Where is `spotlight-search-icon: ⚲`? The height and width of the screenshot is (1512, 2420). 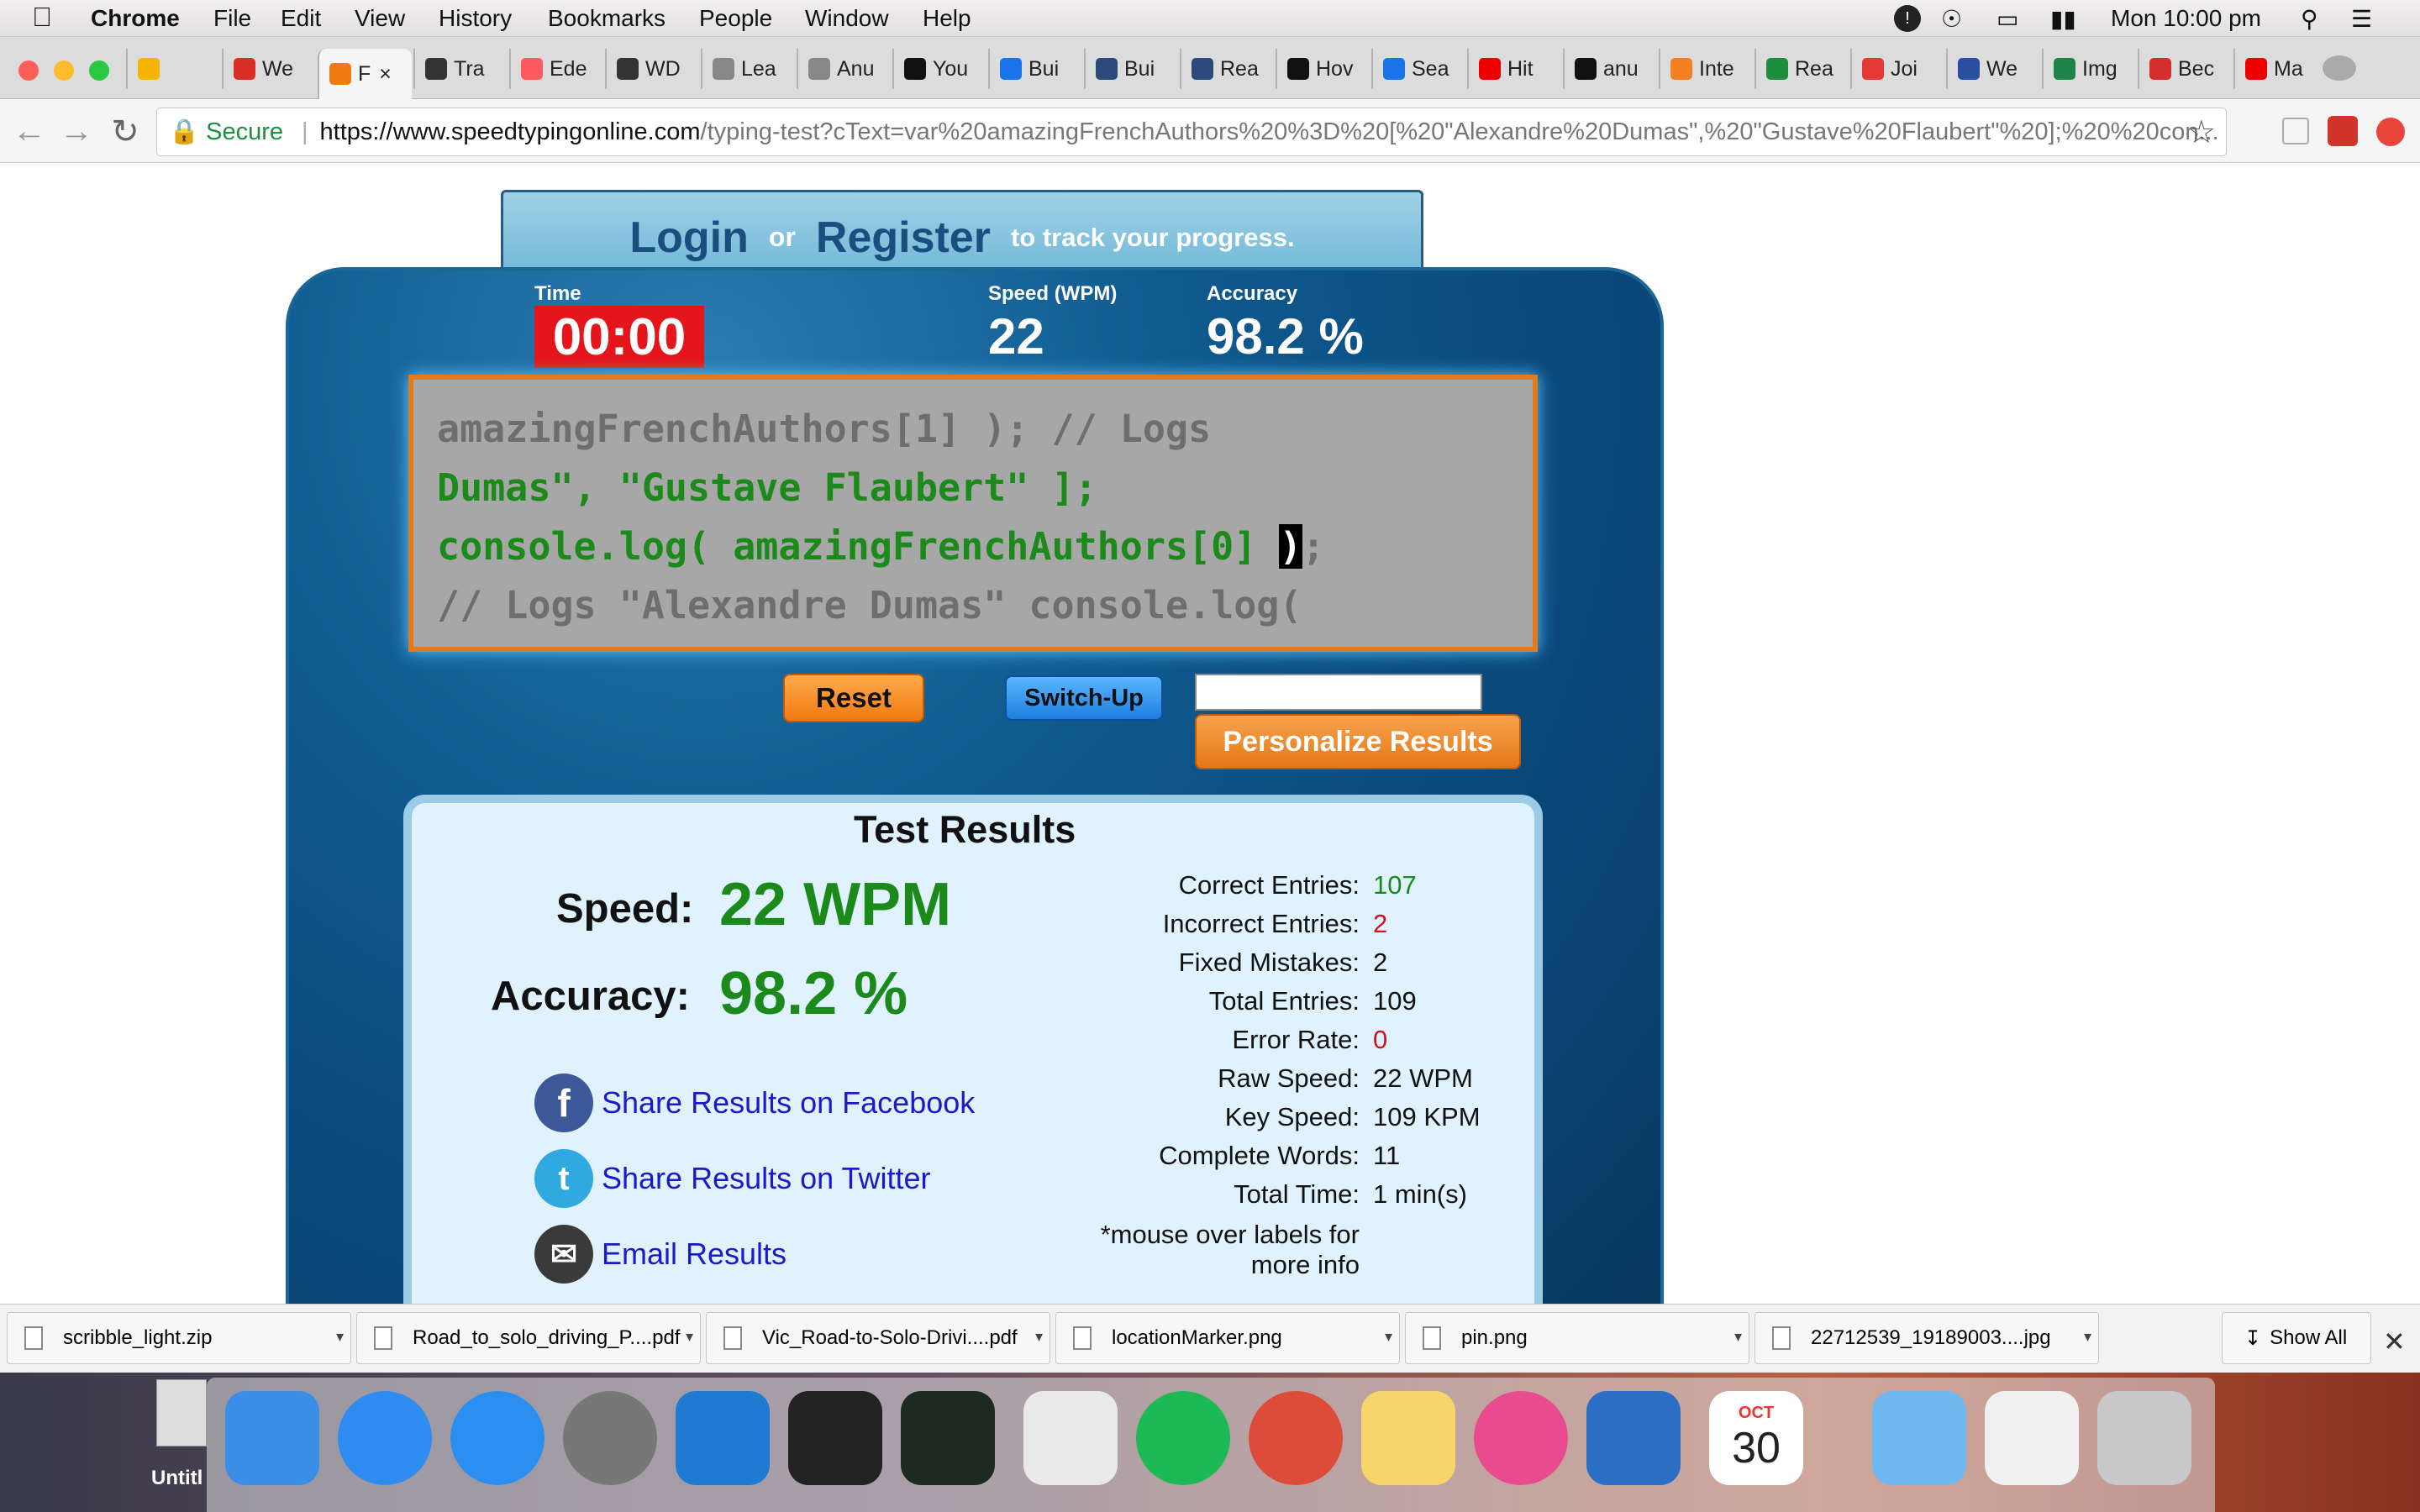
spotlight-search-icon: ⚲ is located at coordinates (2309, 19).